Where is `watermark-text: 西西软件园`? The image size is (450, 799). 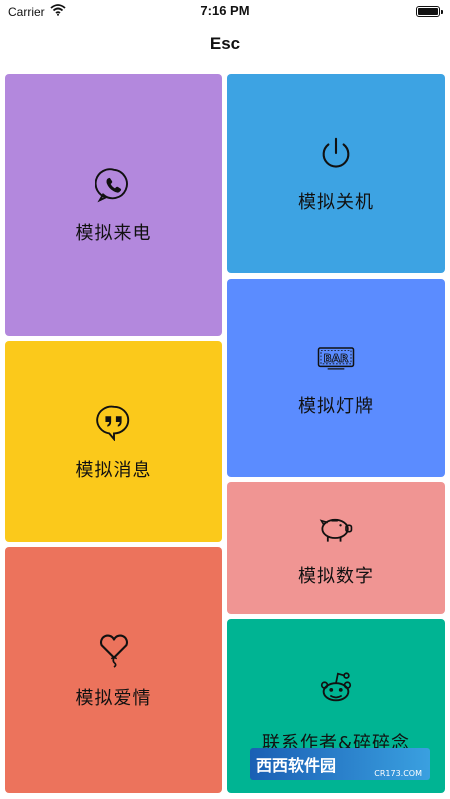
watermark-text: 西西软件园 is located at coordinates (296, 765).